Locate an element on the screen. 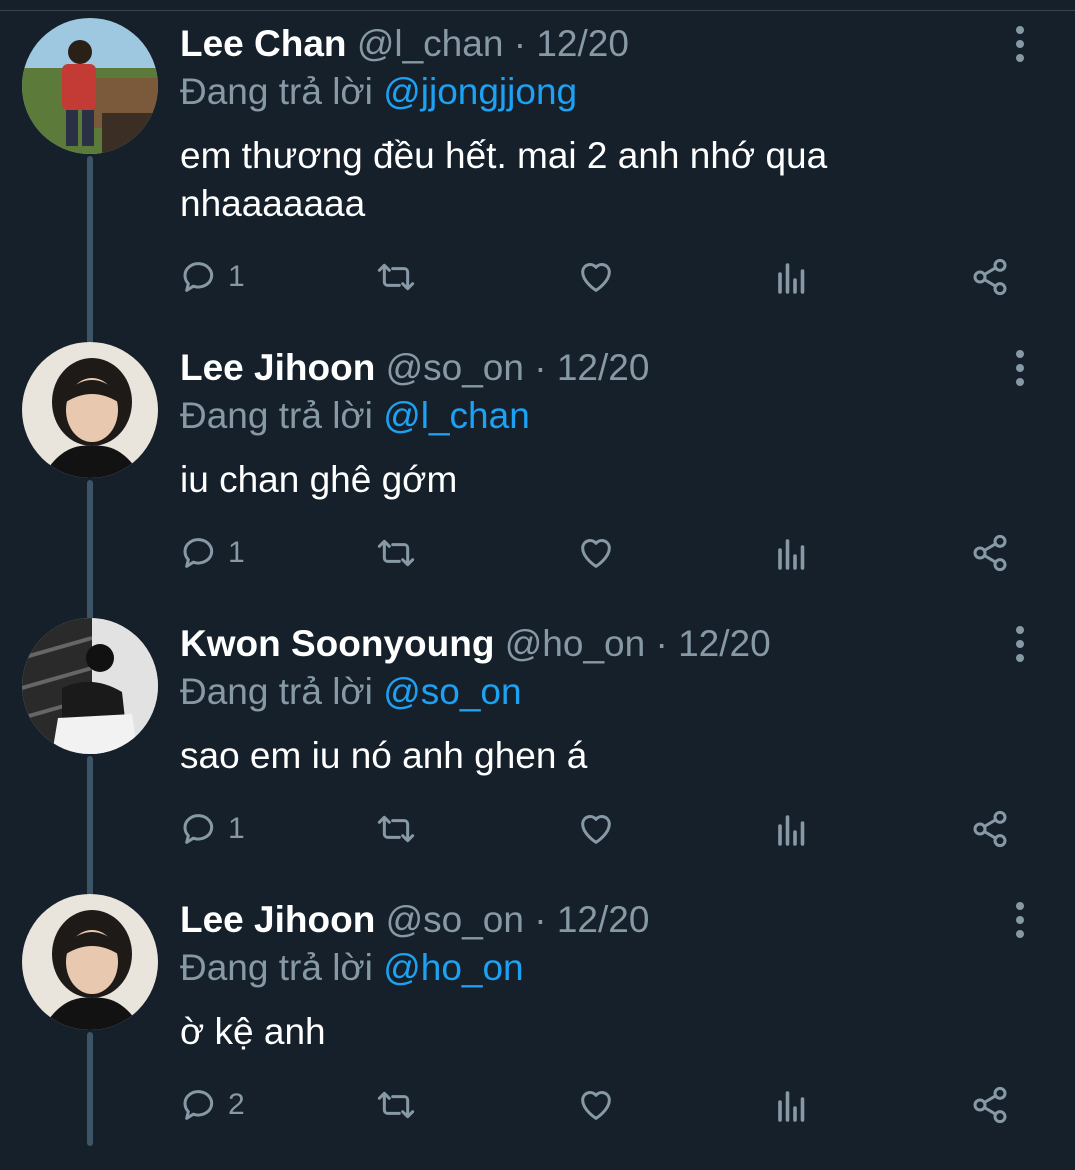 The width and height of the screenshot is (1075, 1170). replying-to: Đang trả lời @ho_on is located at coordinates (352, 968).